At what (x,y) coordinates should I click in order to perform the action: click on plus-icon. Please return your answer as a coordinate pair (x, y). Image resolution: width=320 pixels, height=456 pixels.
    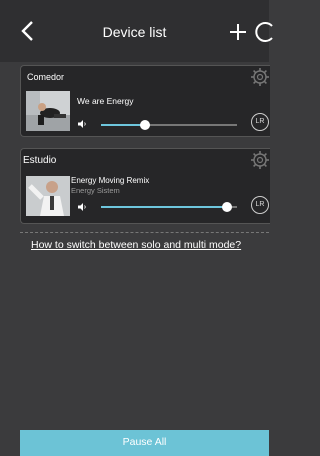
    Looking at the image, I should click on (238, 32).